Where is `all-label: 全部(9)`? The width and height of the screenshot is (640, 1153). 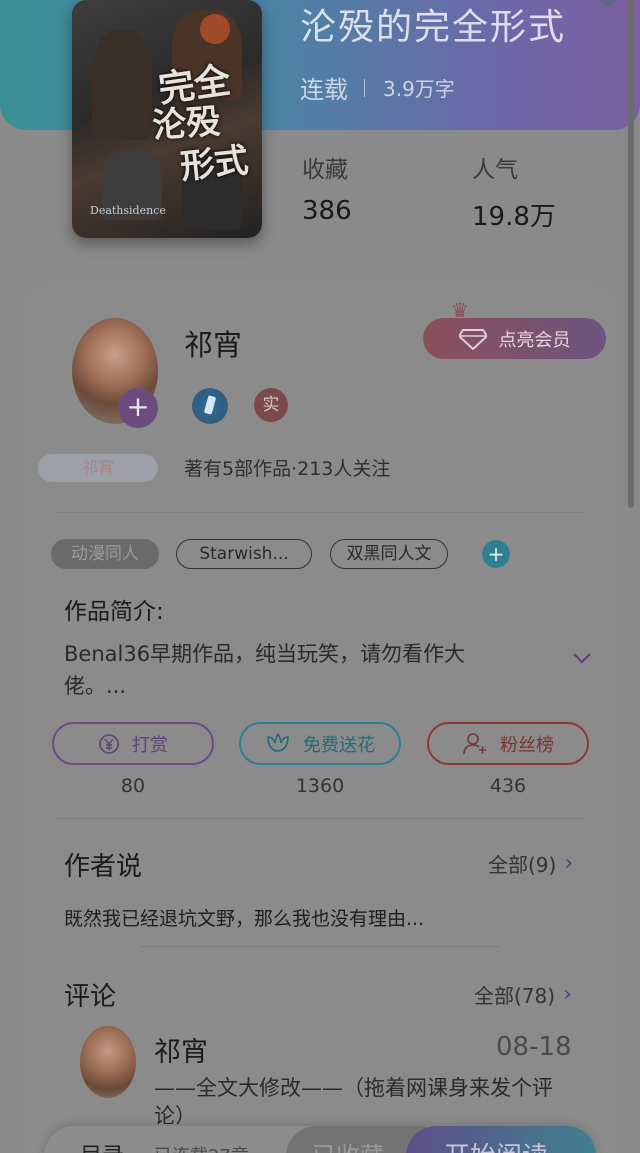 all-label: 全部(9) is located at coordinates (522, 865).